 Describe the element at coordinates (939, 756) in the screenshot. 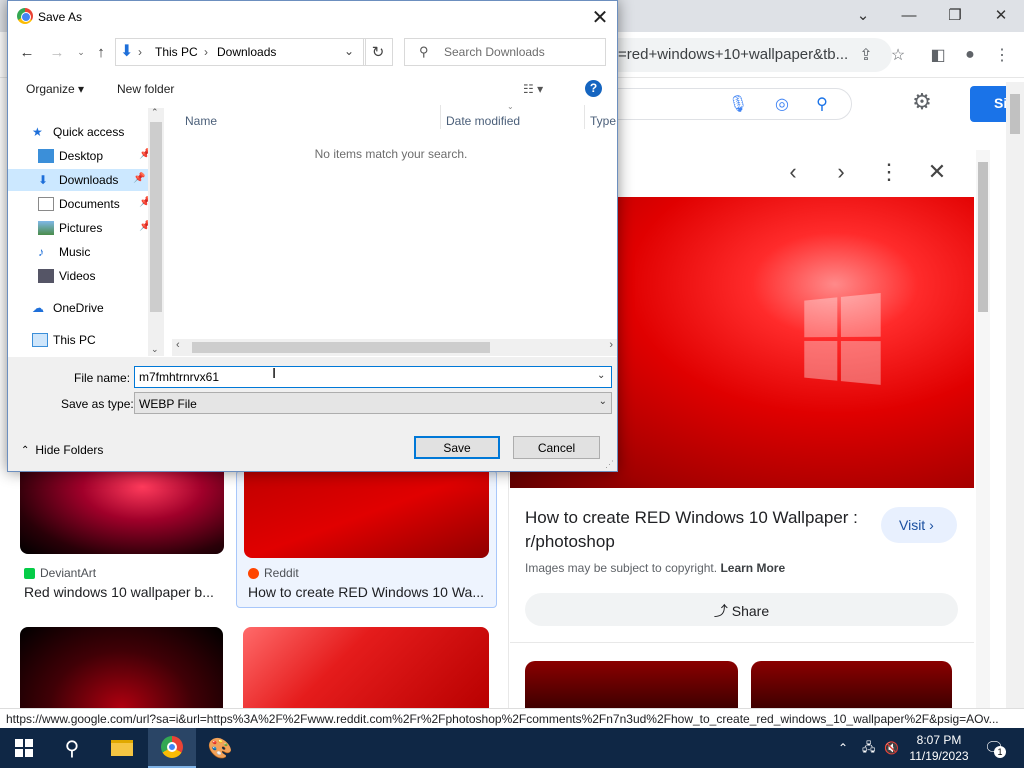

I see `clock-date: 11/19/2023` at that location.